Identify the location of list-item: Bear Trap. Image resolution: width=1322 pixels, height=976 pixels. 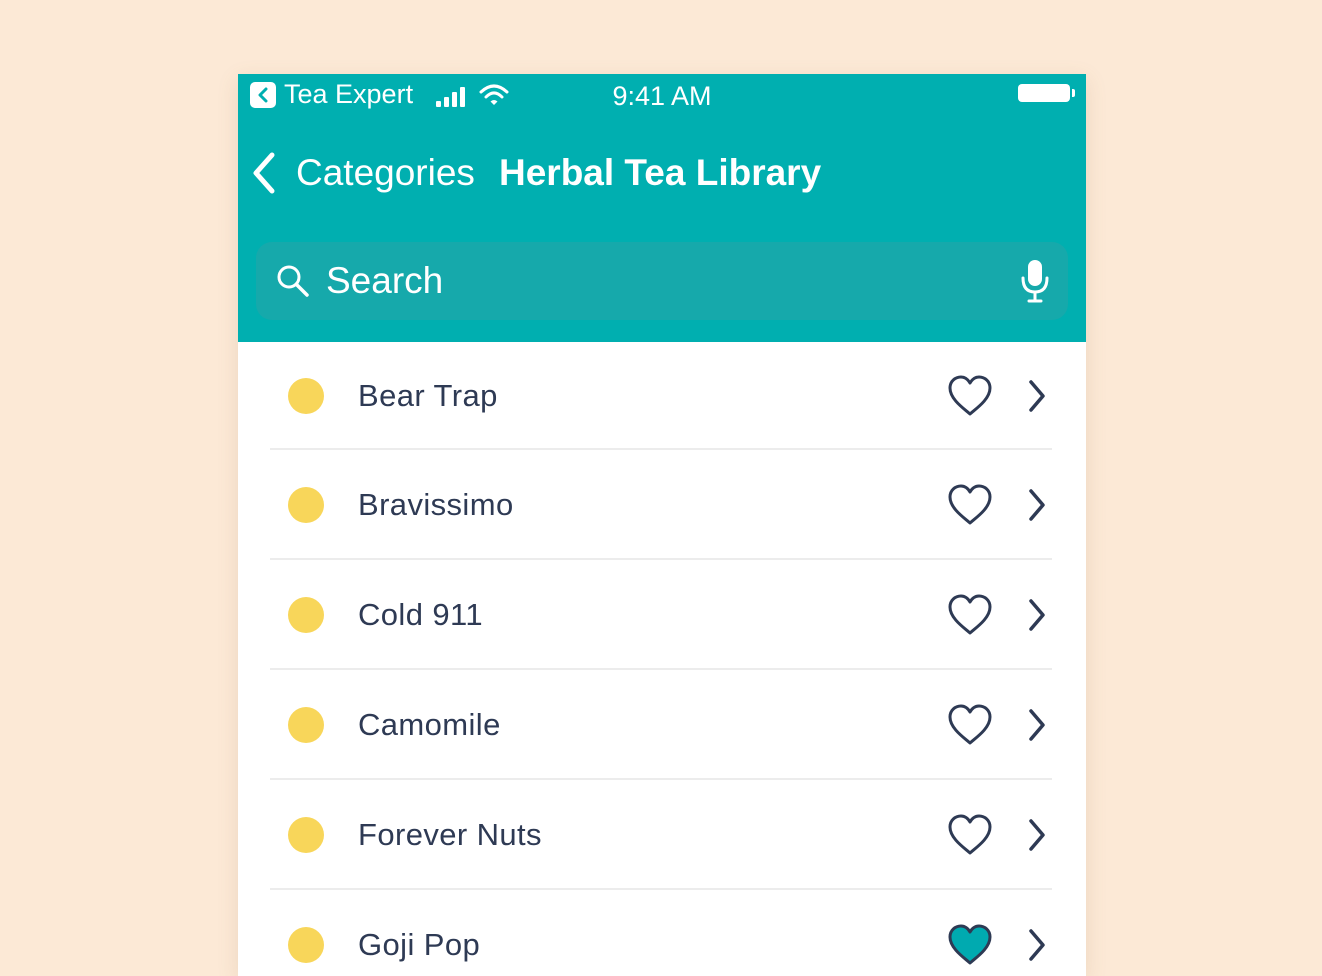
(662, 396).